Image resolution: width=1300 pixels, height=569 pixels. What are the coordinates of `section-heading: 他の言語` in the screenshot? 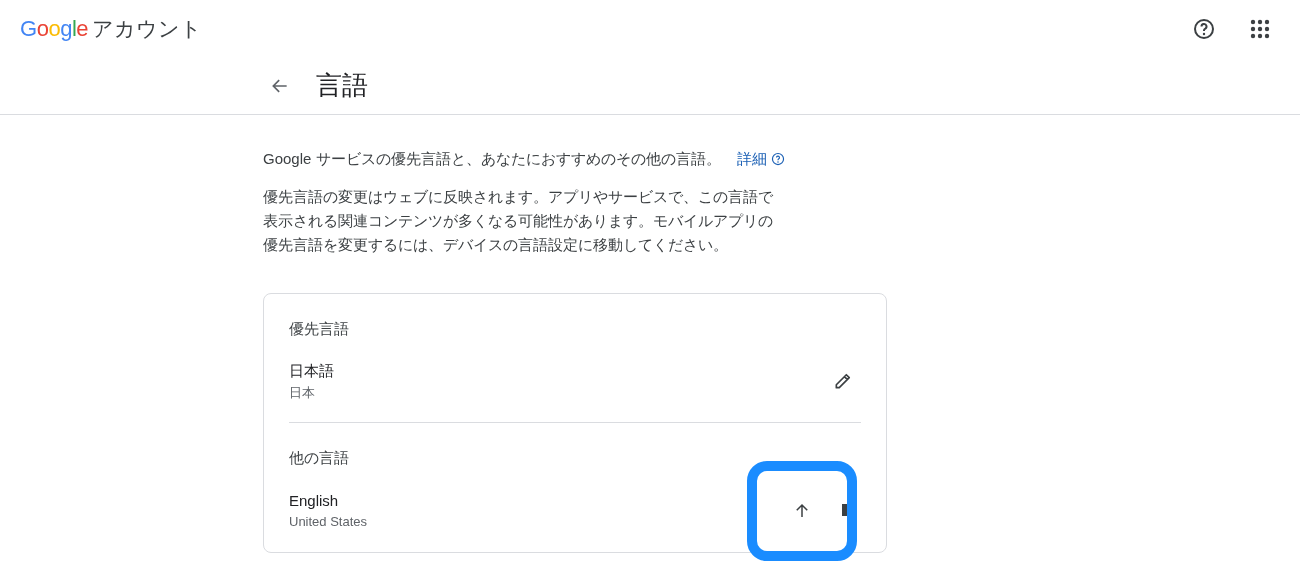 It's located at (319, 458).